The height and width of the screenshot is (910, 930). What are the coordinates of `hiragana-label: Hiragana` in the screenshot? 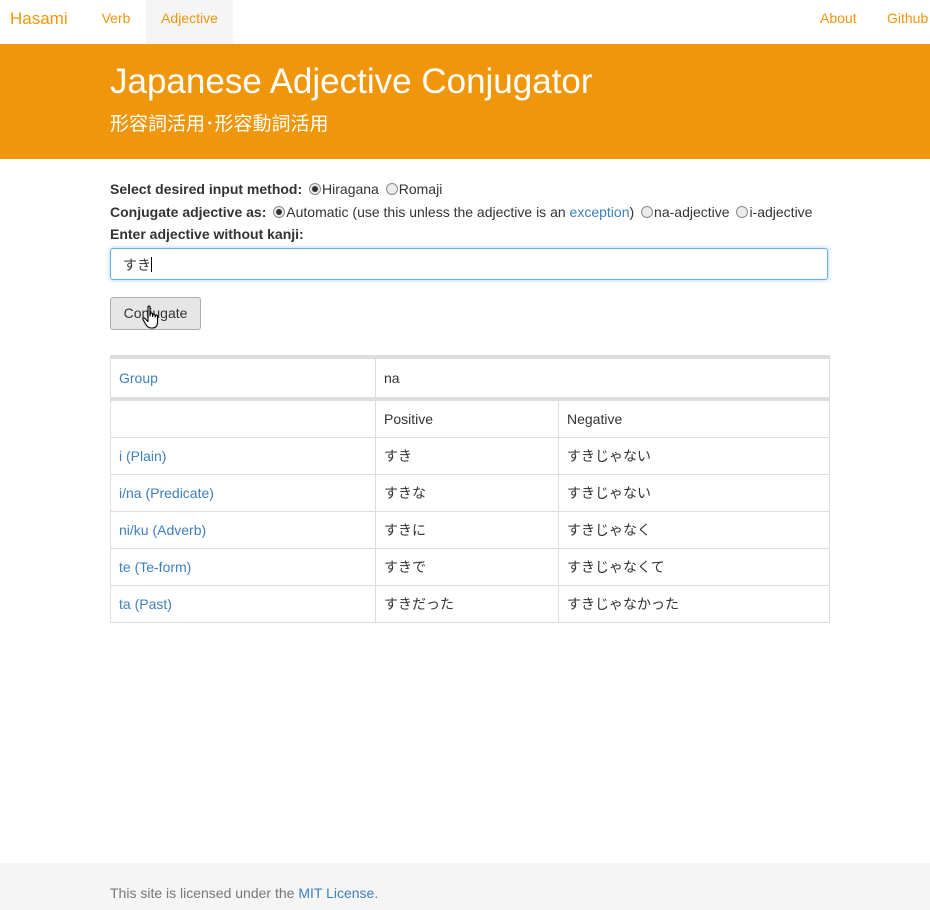 It's located at (350, 189).